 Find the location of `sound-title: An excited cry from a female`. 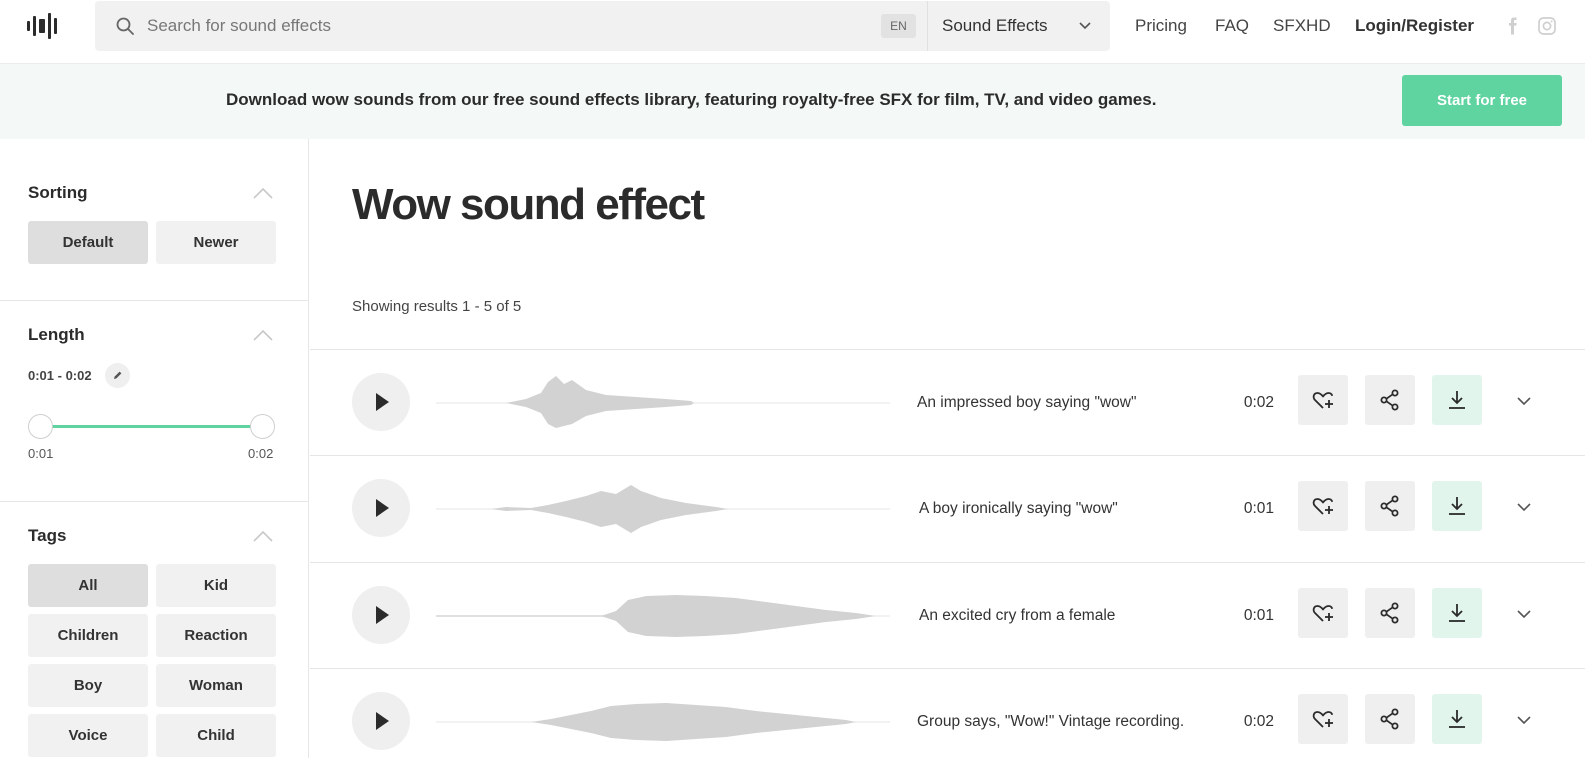

sound-title: An excited cry from a female is located at coordinates (1017, 616).